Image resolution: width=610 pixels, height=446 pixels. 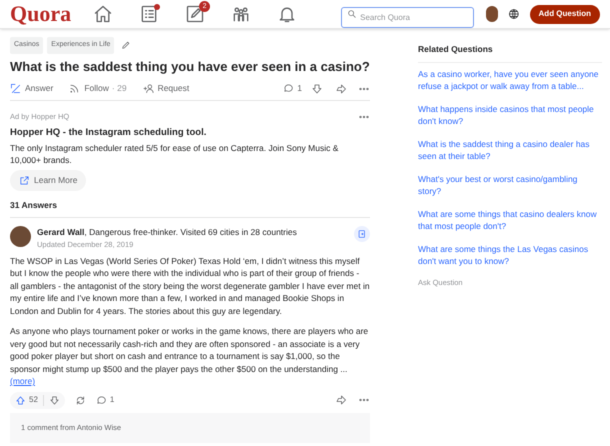 I want to click on upvote-button: 52, so click(x=26, y=400).